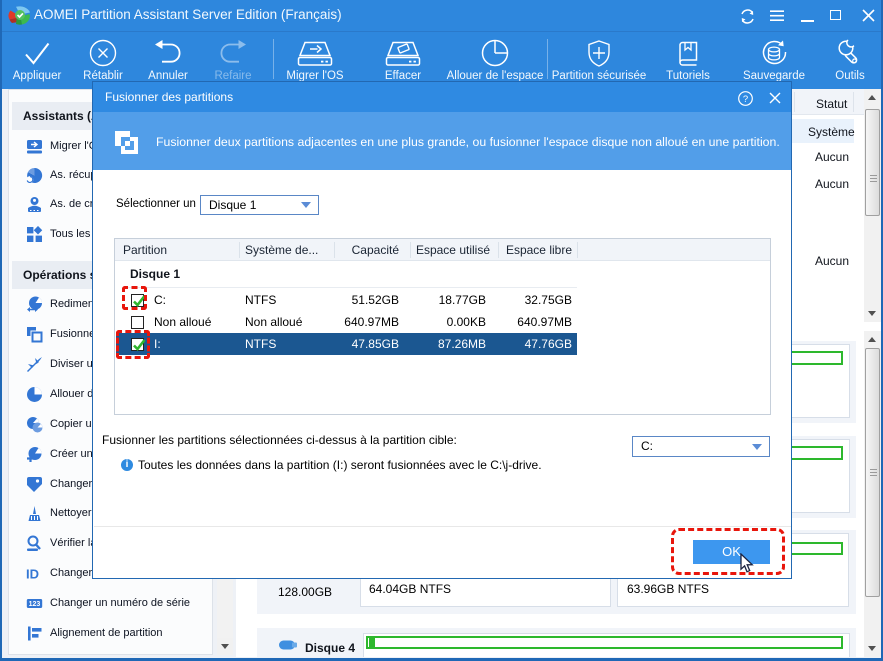 The image size is (883, 661). What do you see at coordinates (32, 574) in the screenshot?
I see `svg-text: ID` at bounding box center [32, 574].